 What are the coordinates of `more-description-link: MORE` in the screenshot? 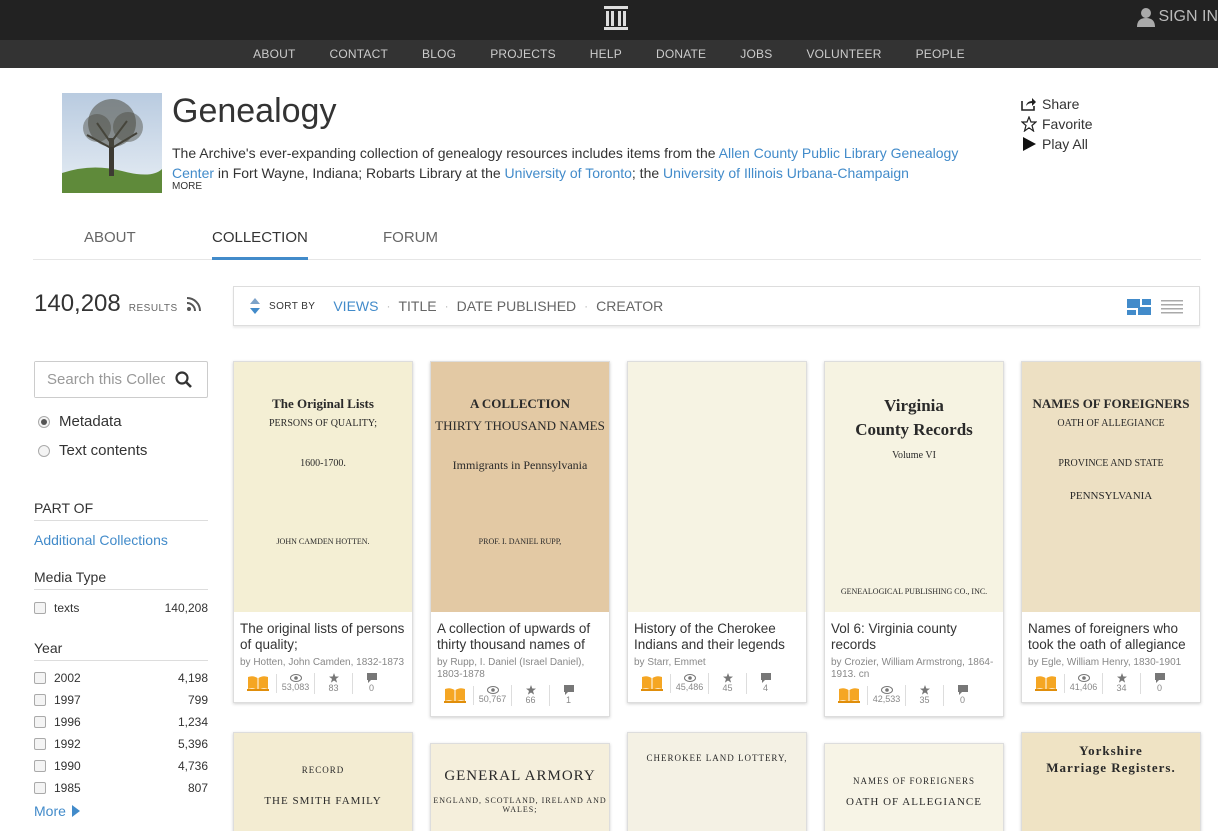 It's located at (187, 186).